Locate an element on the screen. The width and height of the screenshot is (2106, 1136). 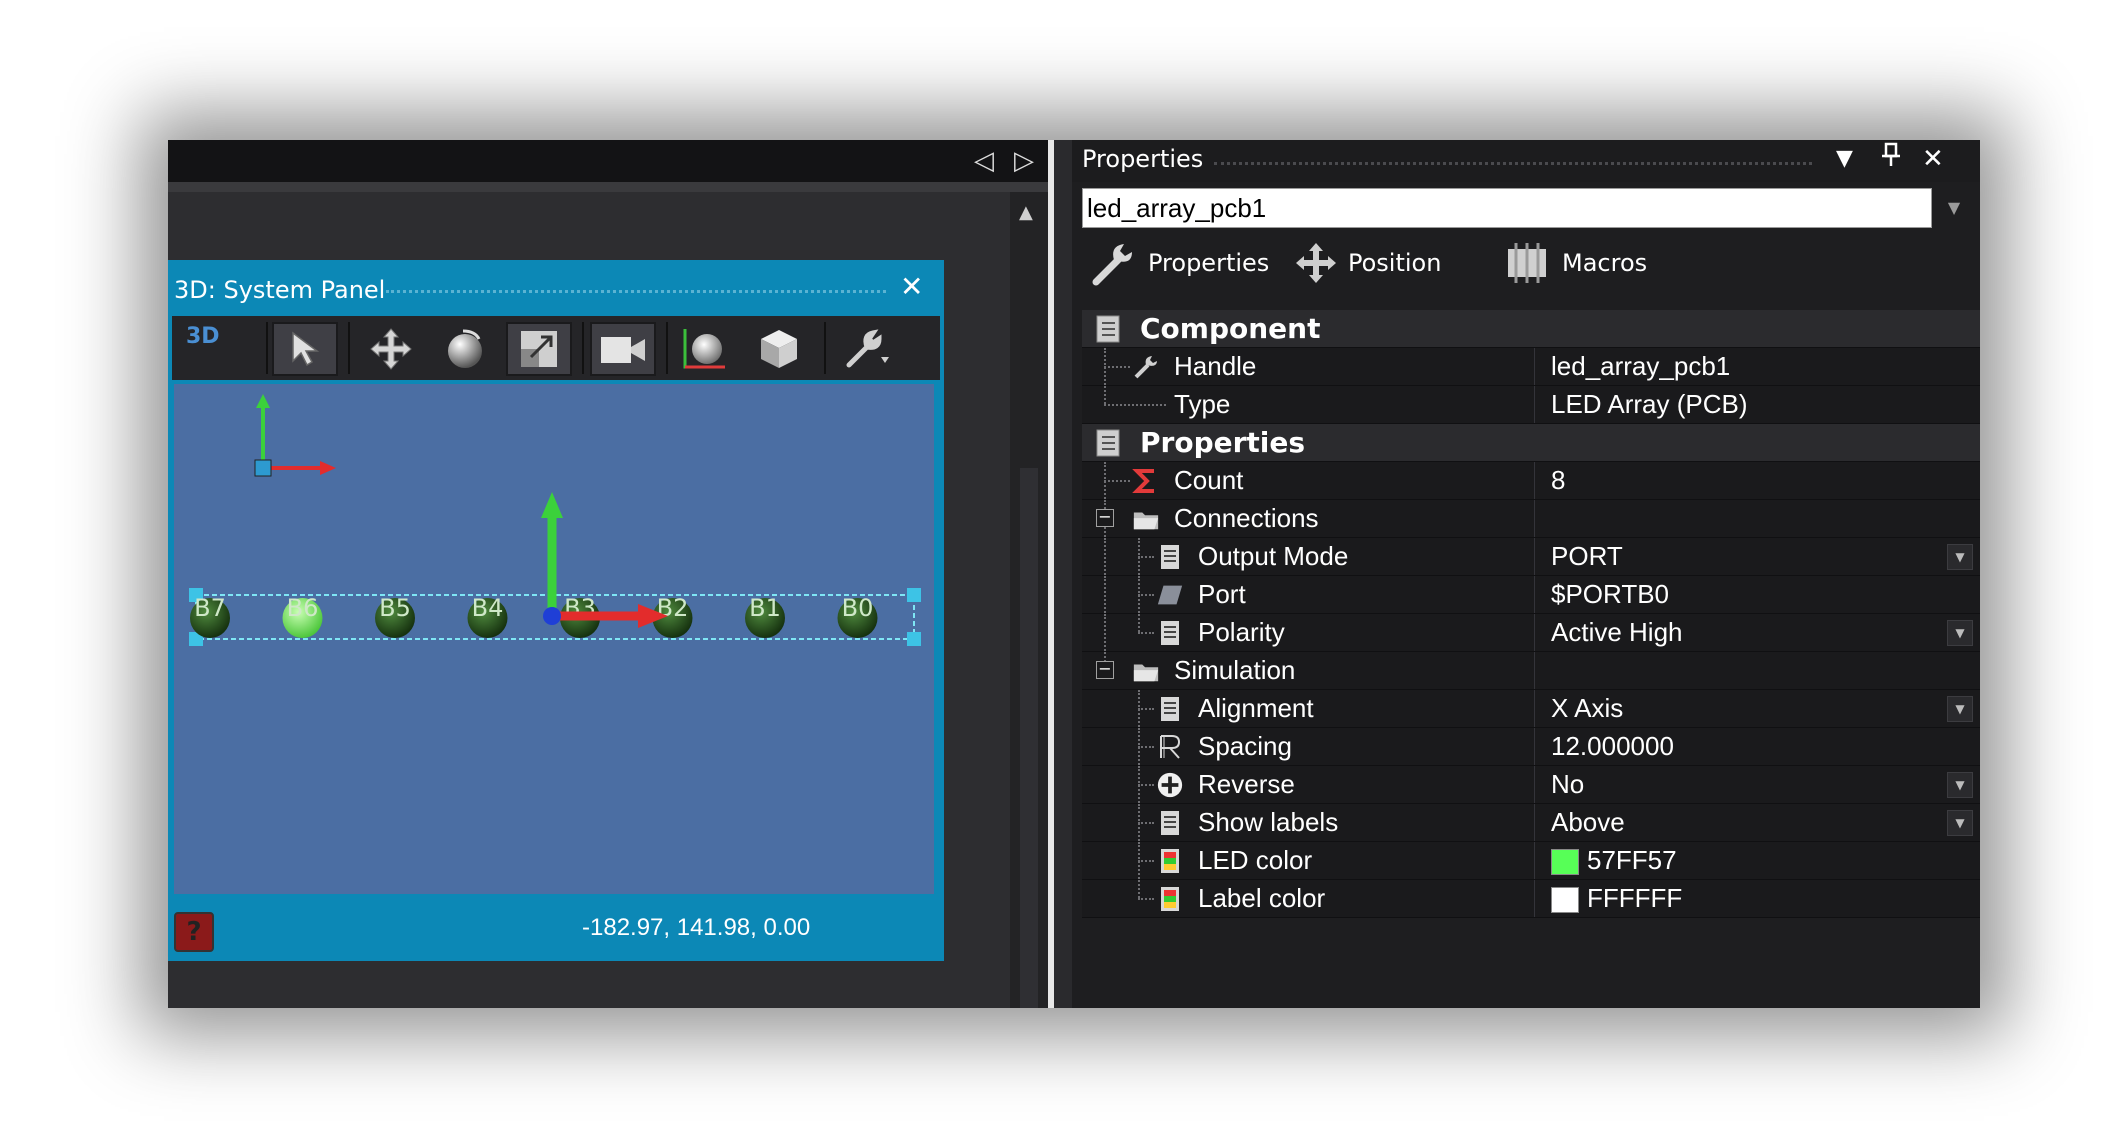
property-name: Count is located at coordinates (1209, 480).